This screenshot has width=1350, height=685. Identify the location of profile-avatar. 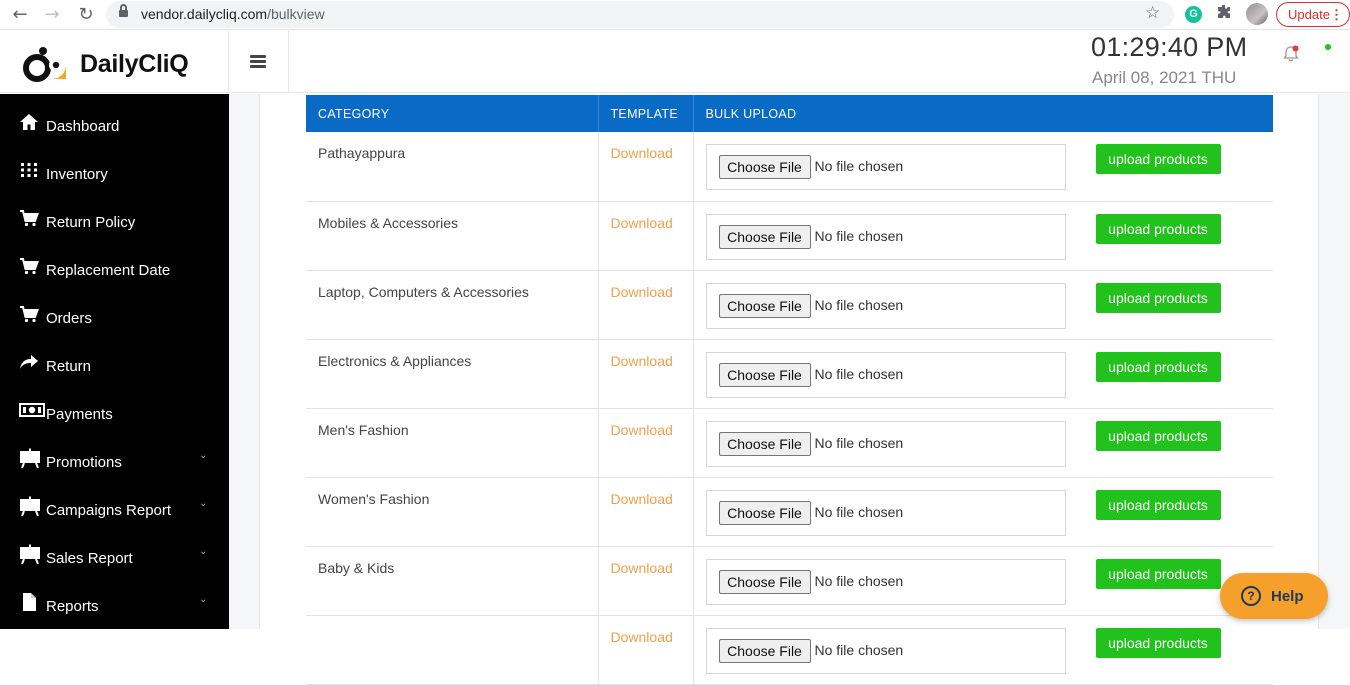
(1257, 14).